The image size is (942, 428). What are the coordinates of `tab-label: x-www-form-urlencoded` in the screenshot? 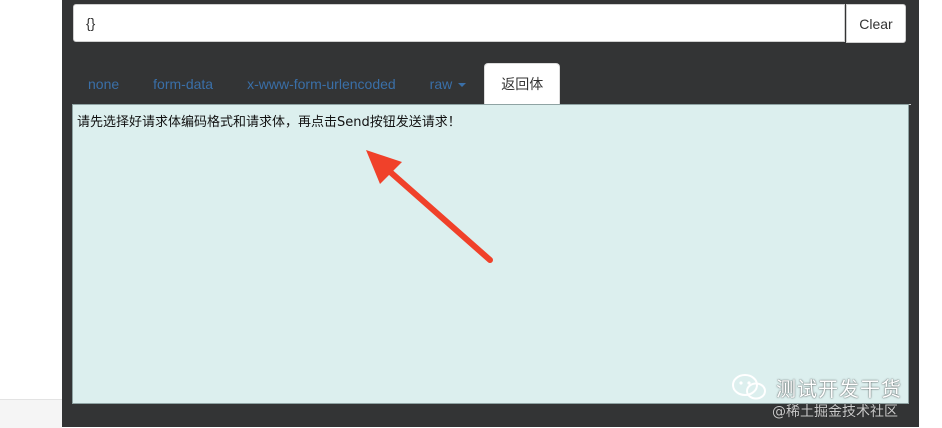 It's located at (321, 83).